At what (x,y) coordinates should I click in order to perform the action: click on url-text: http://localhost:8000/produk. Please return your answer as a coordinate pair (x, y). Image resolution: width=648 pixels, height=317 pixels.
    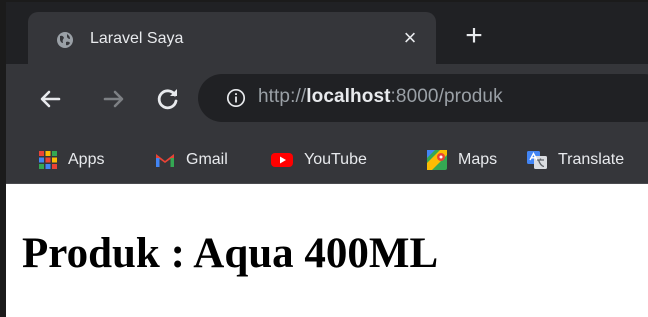
    Looking at the image, I should click on (380, 97).